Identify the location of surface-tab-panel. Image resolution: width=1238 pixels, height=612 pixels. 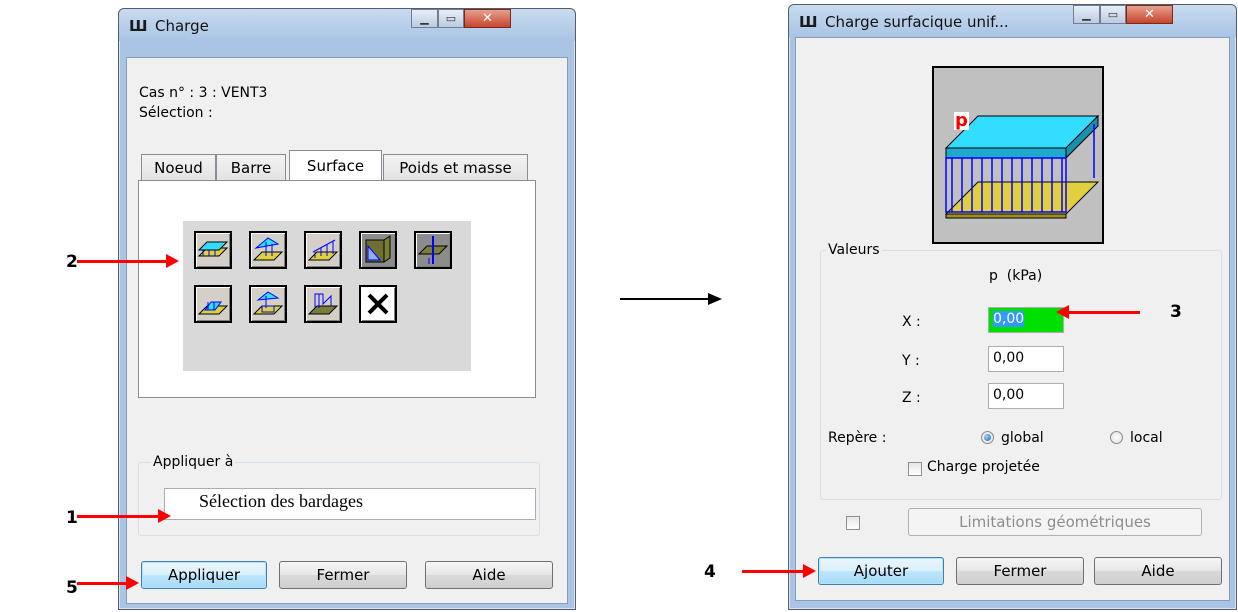
(337, 289).